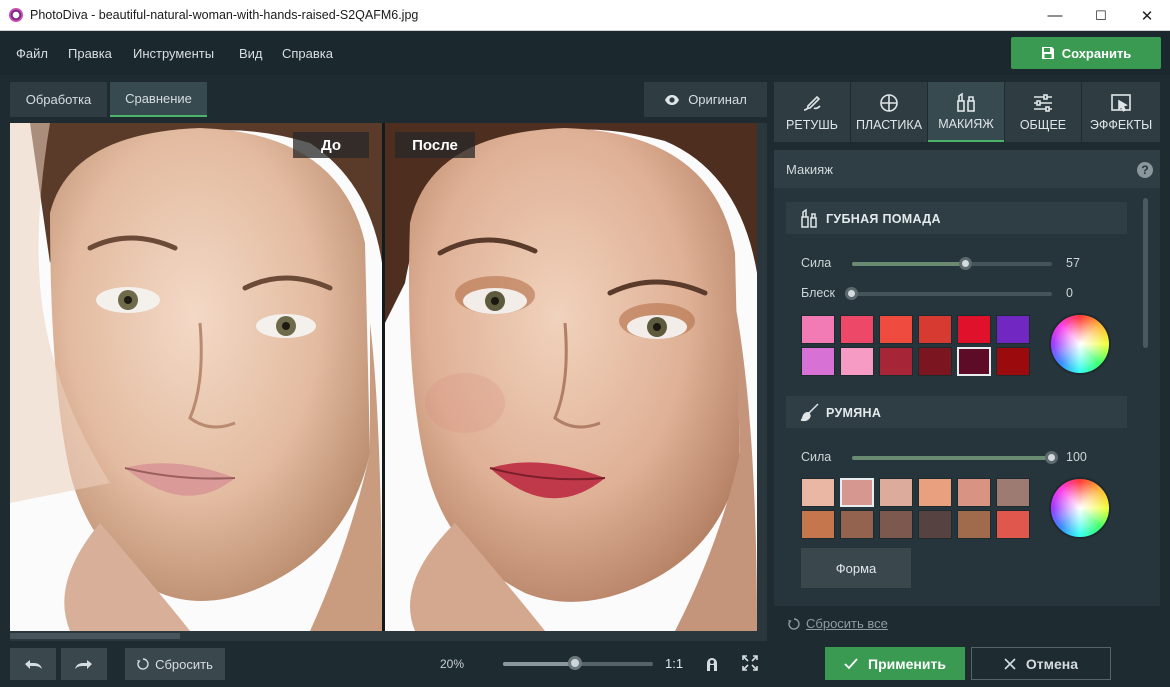 This screenshot has width=1170, height=687. What do you see at coordinates (1145, 273) in the screenshot?
I see `panel-scroll-thumb` at bounding box center [1145, 273].